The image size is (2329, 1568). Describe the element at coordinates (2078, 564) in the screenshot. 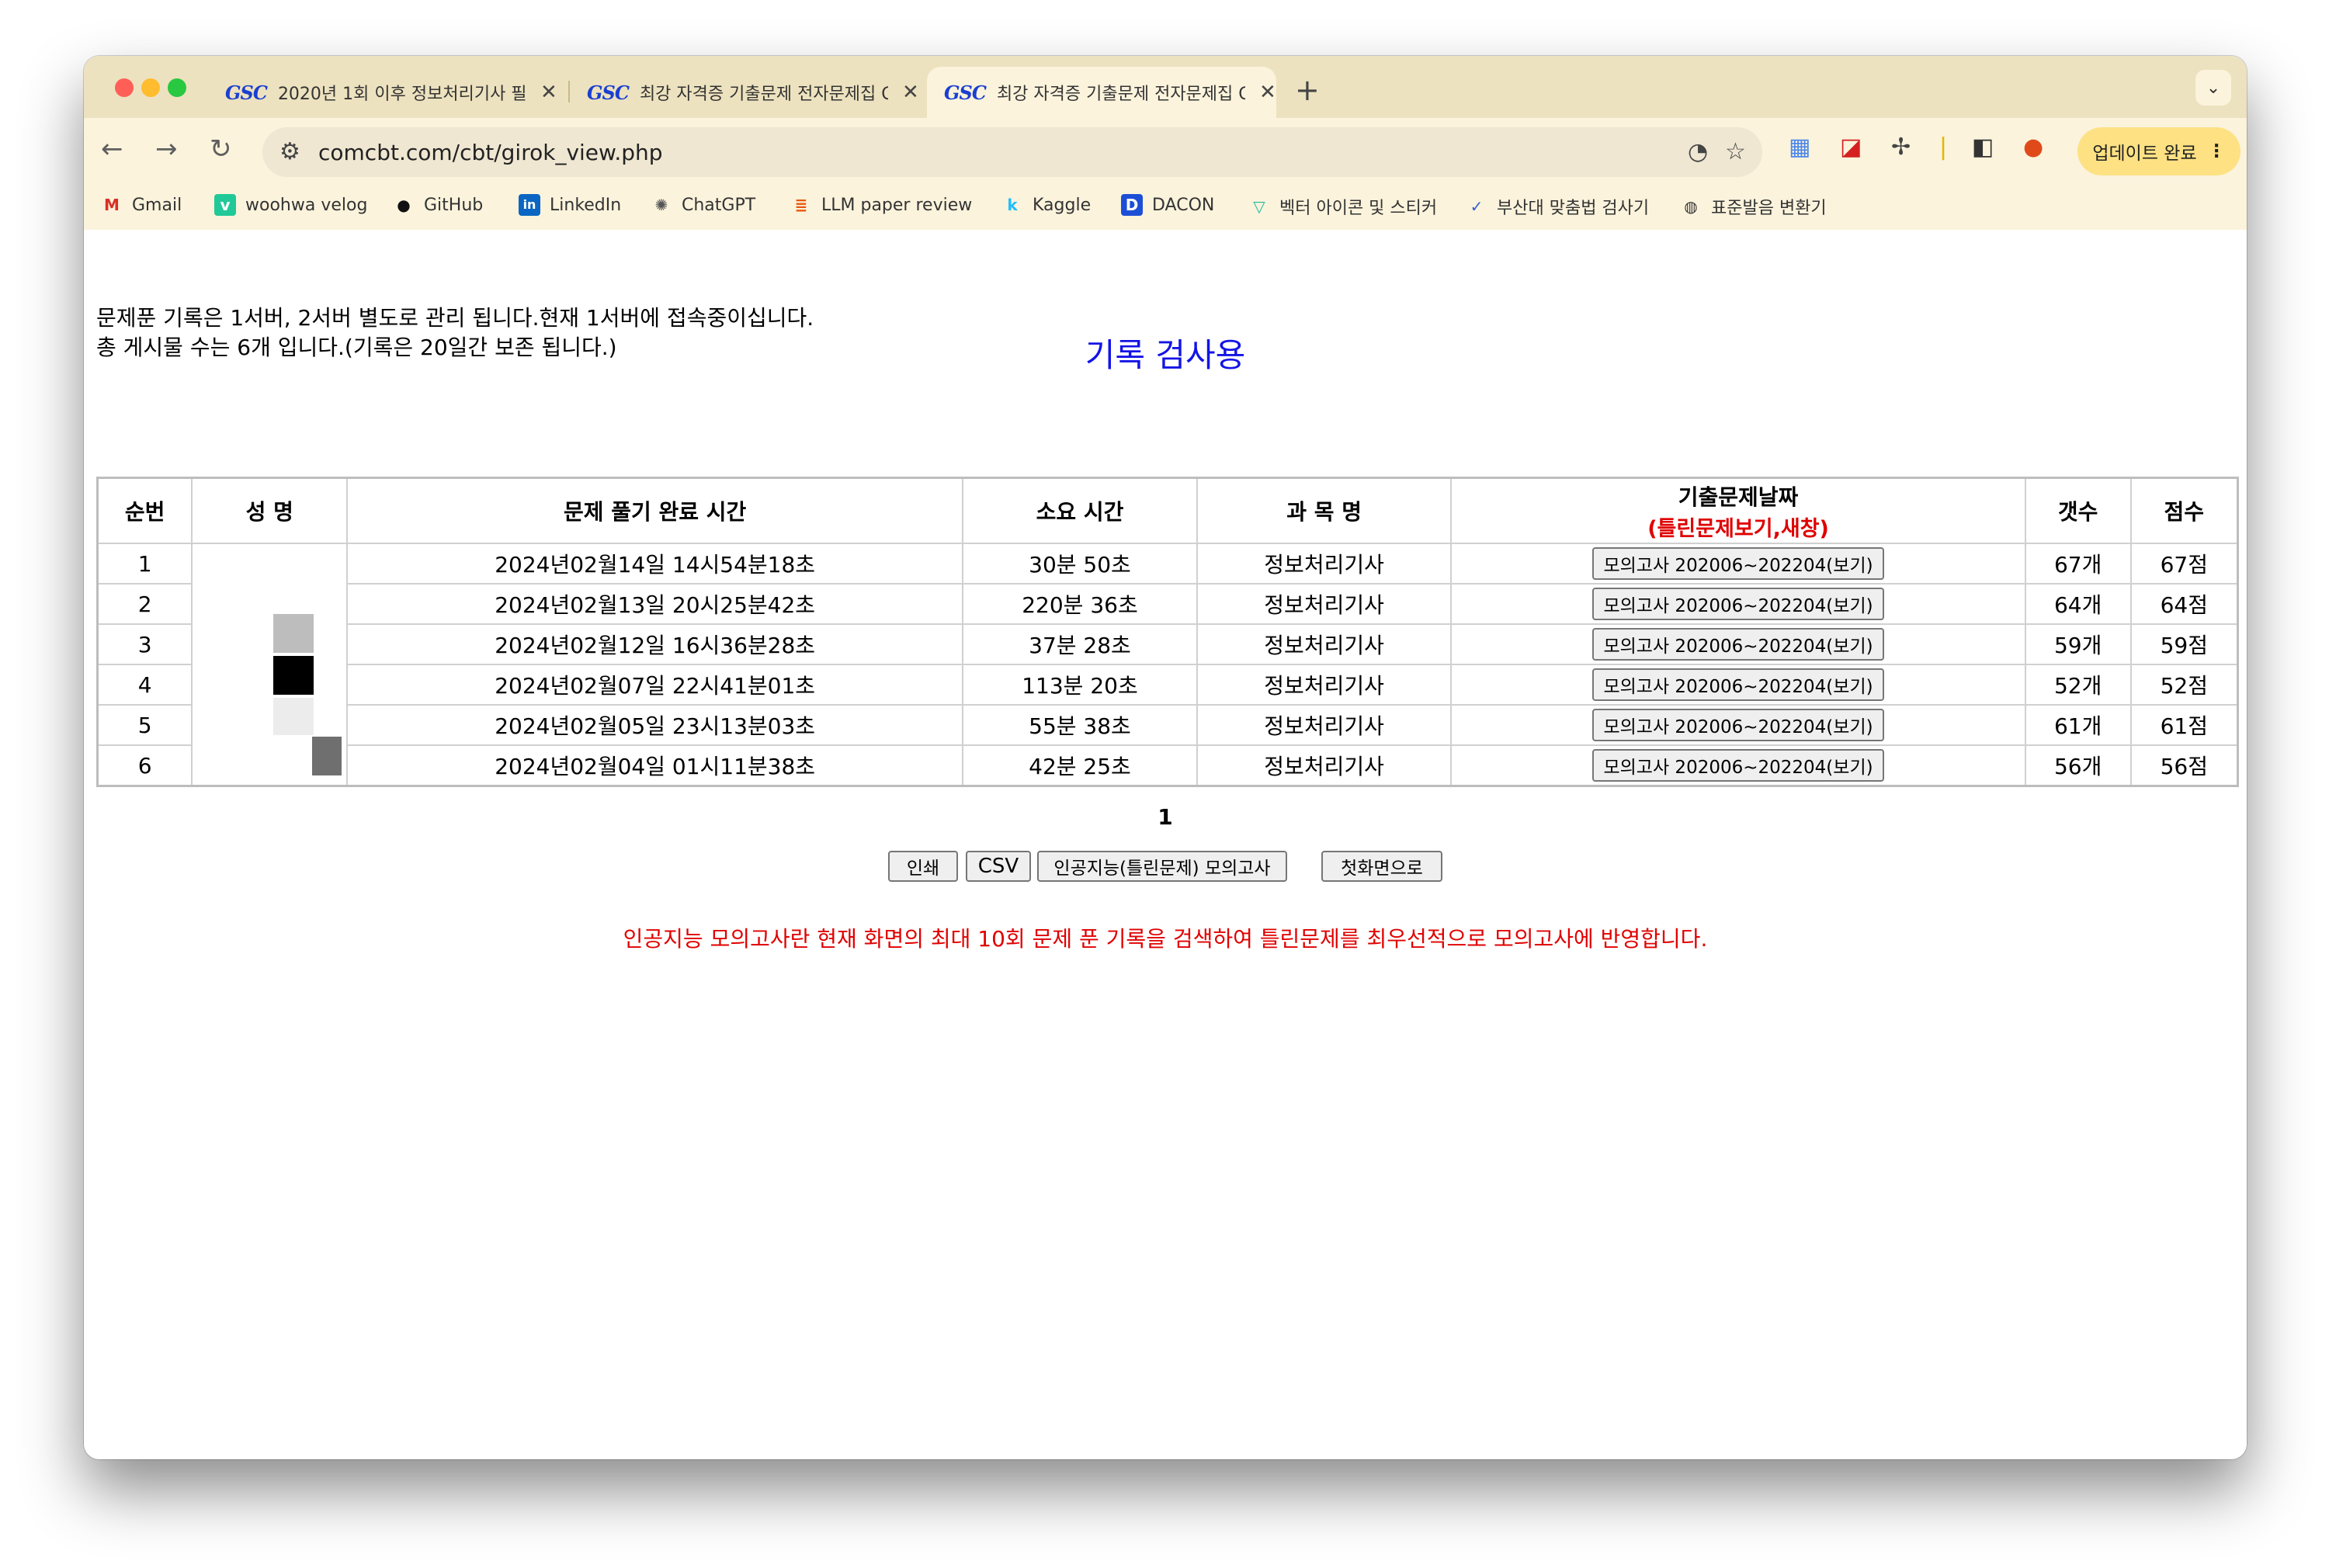

I see `row-count: 67개` at that location.